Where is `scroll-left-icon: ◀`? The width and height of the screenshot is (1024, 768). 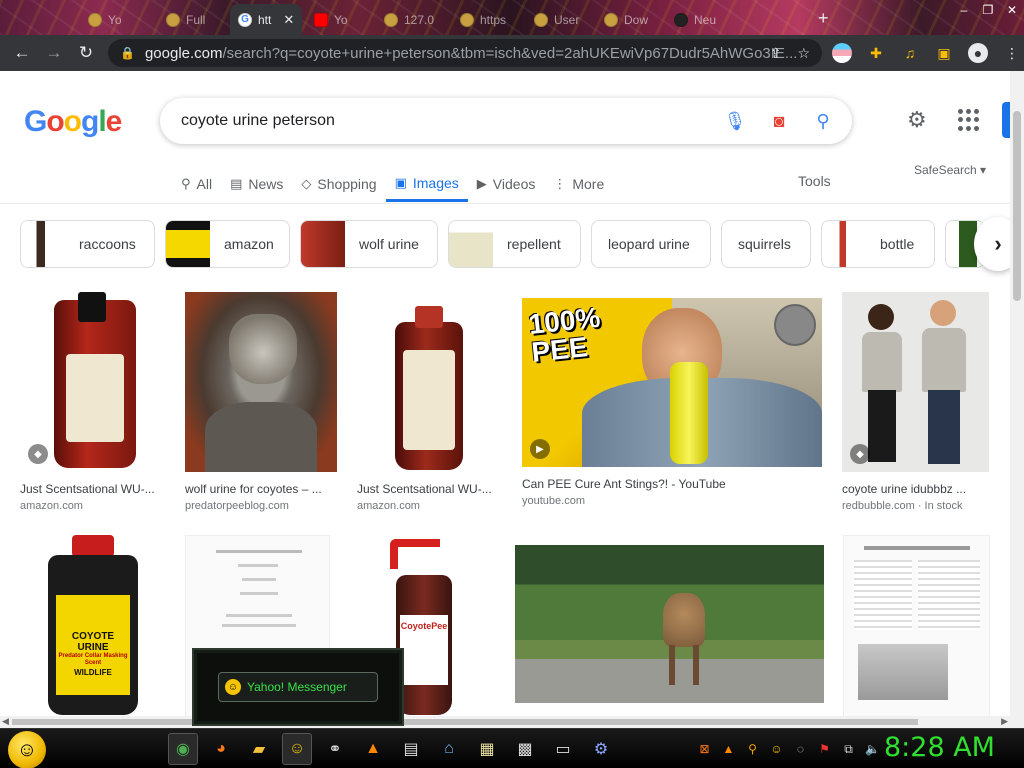 scroll-left-icon: ◀ is located at coordinates (5, 721).